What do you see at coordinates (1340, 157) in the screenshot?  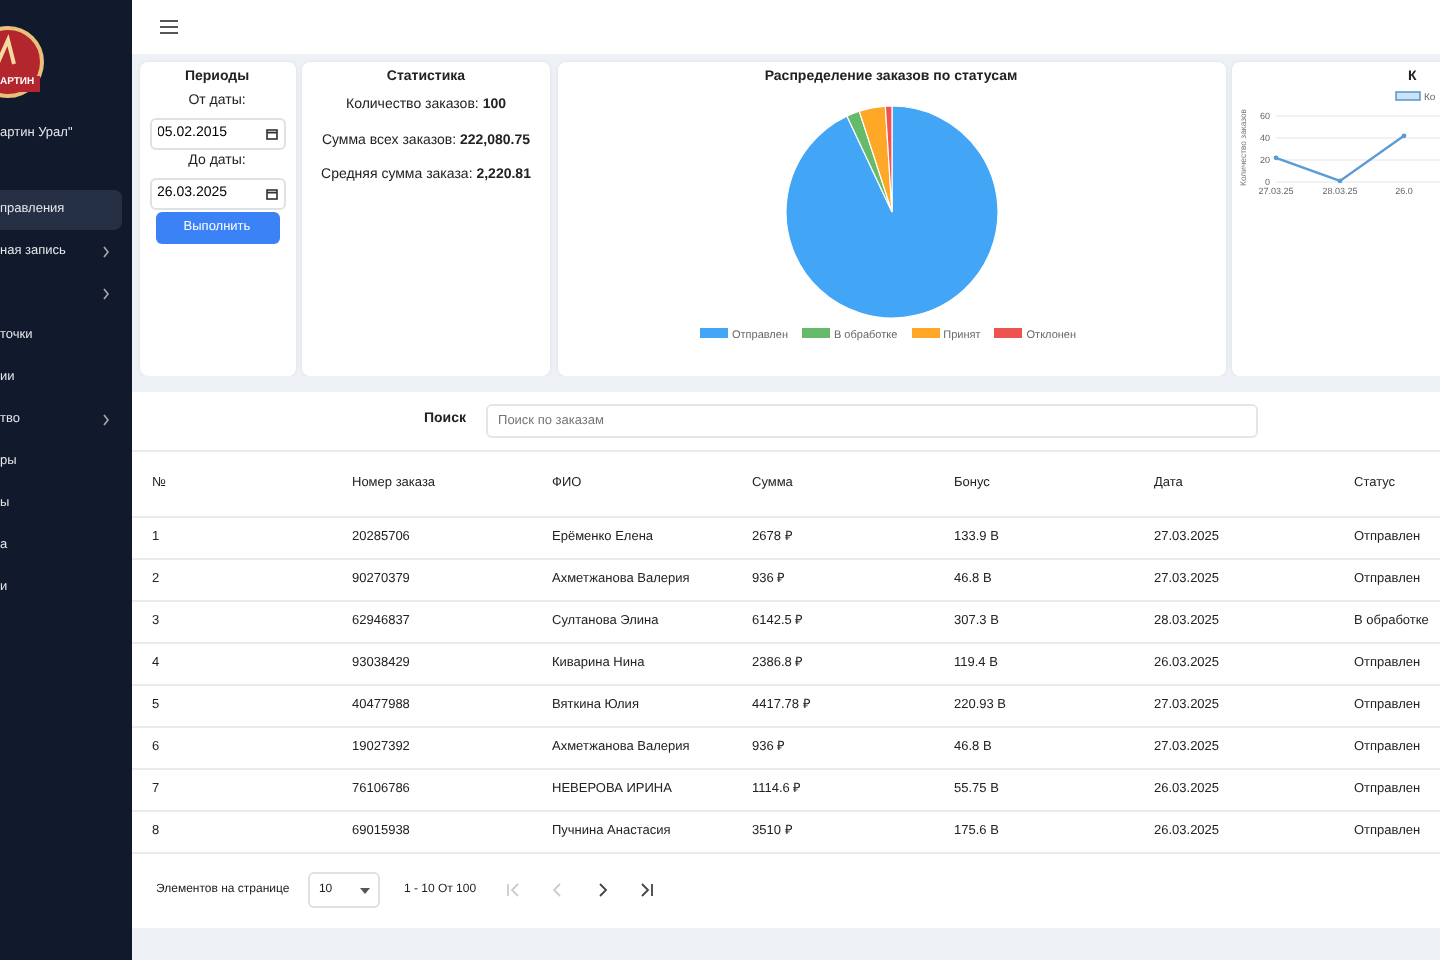 I see `line-series` at bounding box center [1340, 157].